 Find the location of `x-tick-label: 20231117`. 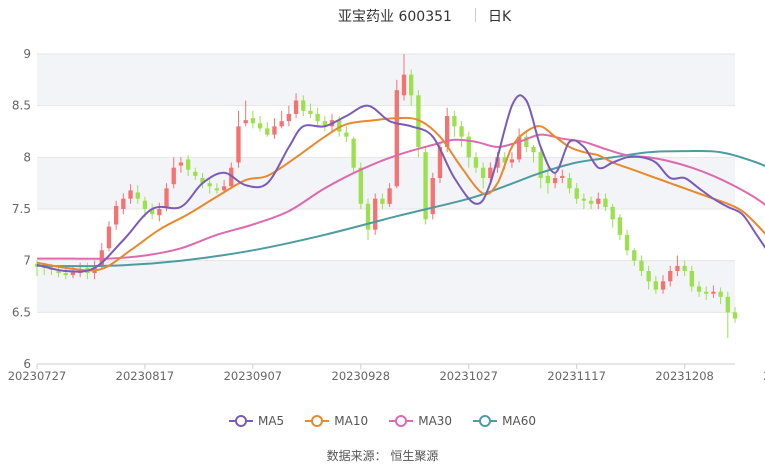

x-tick-label: 20231117 is located at coordinates (576, 376).